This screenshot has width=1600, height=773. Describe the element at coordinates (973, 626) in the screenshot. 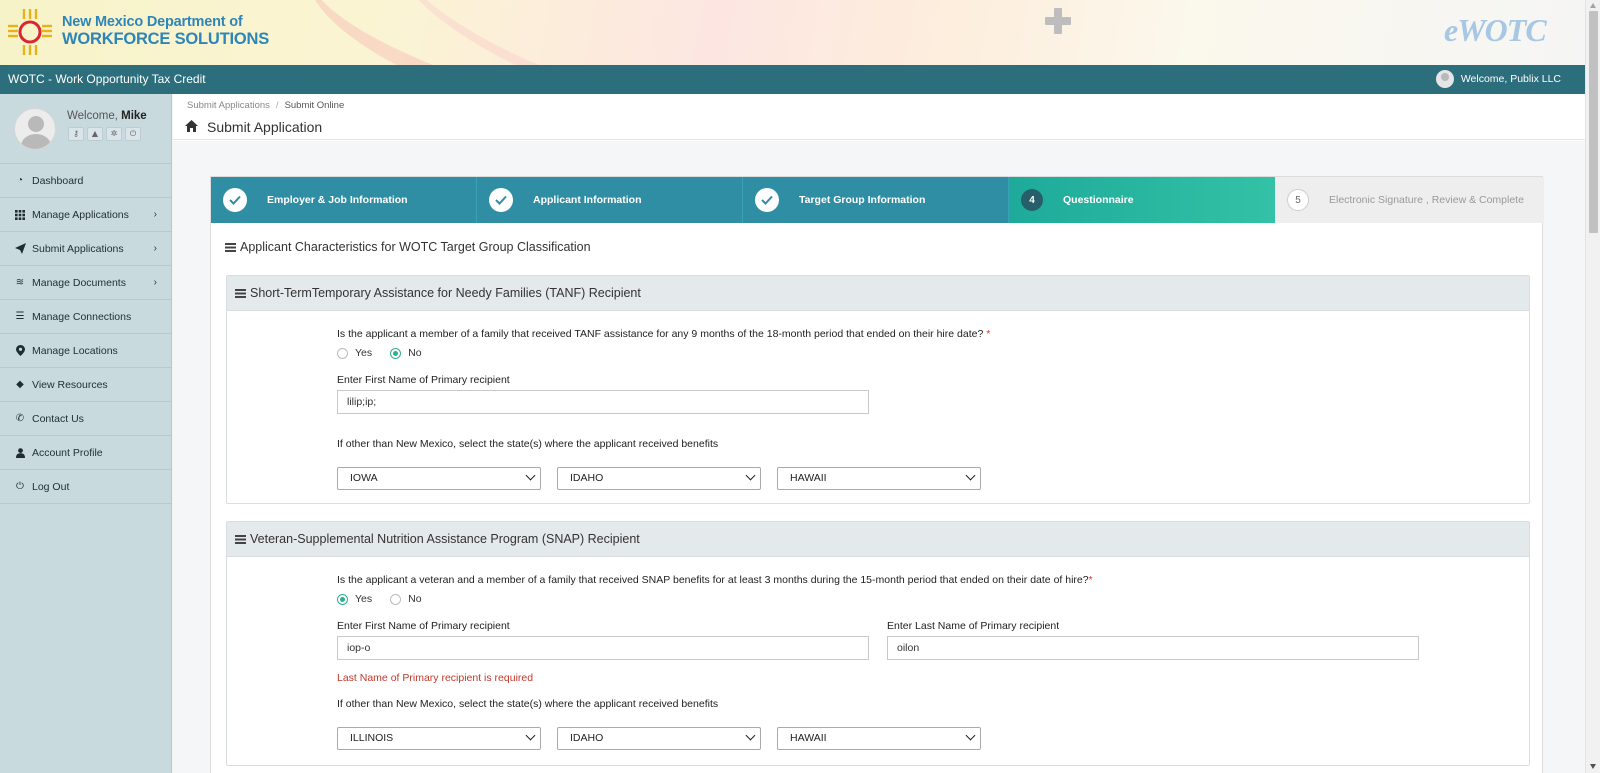

I see `snap-last-name-label: Enter Last Name of Primary recipient` at that location.